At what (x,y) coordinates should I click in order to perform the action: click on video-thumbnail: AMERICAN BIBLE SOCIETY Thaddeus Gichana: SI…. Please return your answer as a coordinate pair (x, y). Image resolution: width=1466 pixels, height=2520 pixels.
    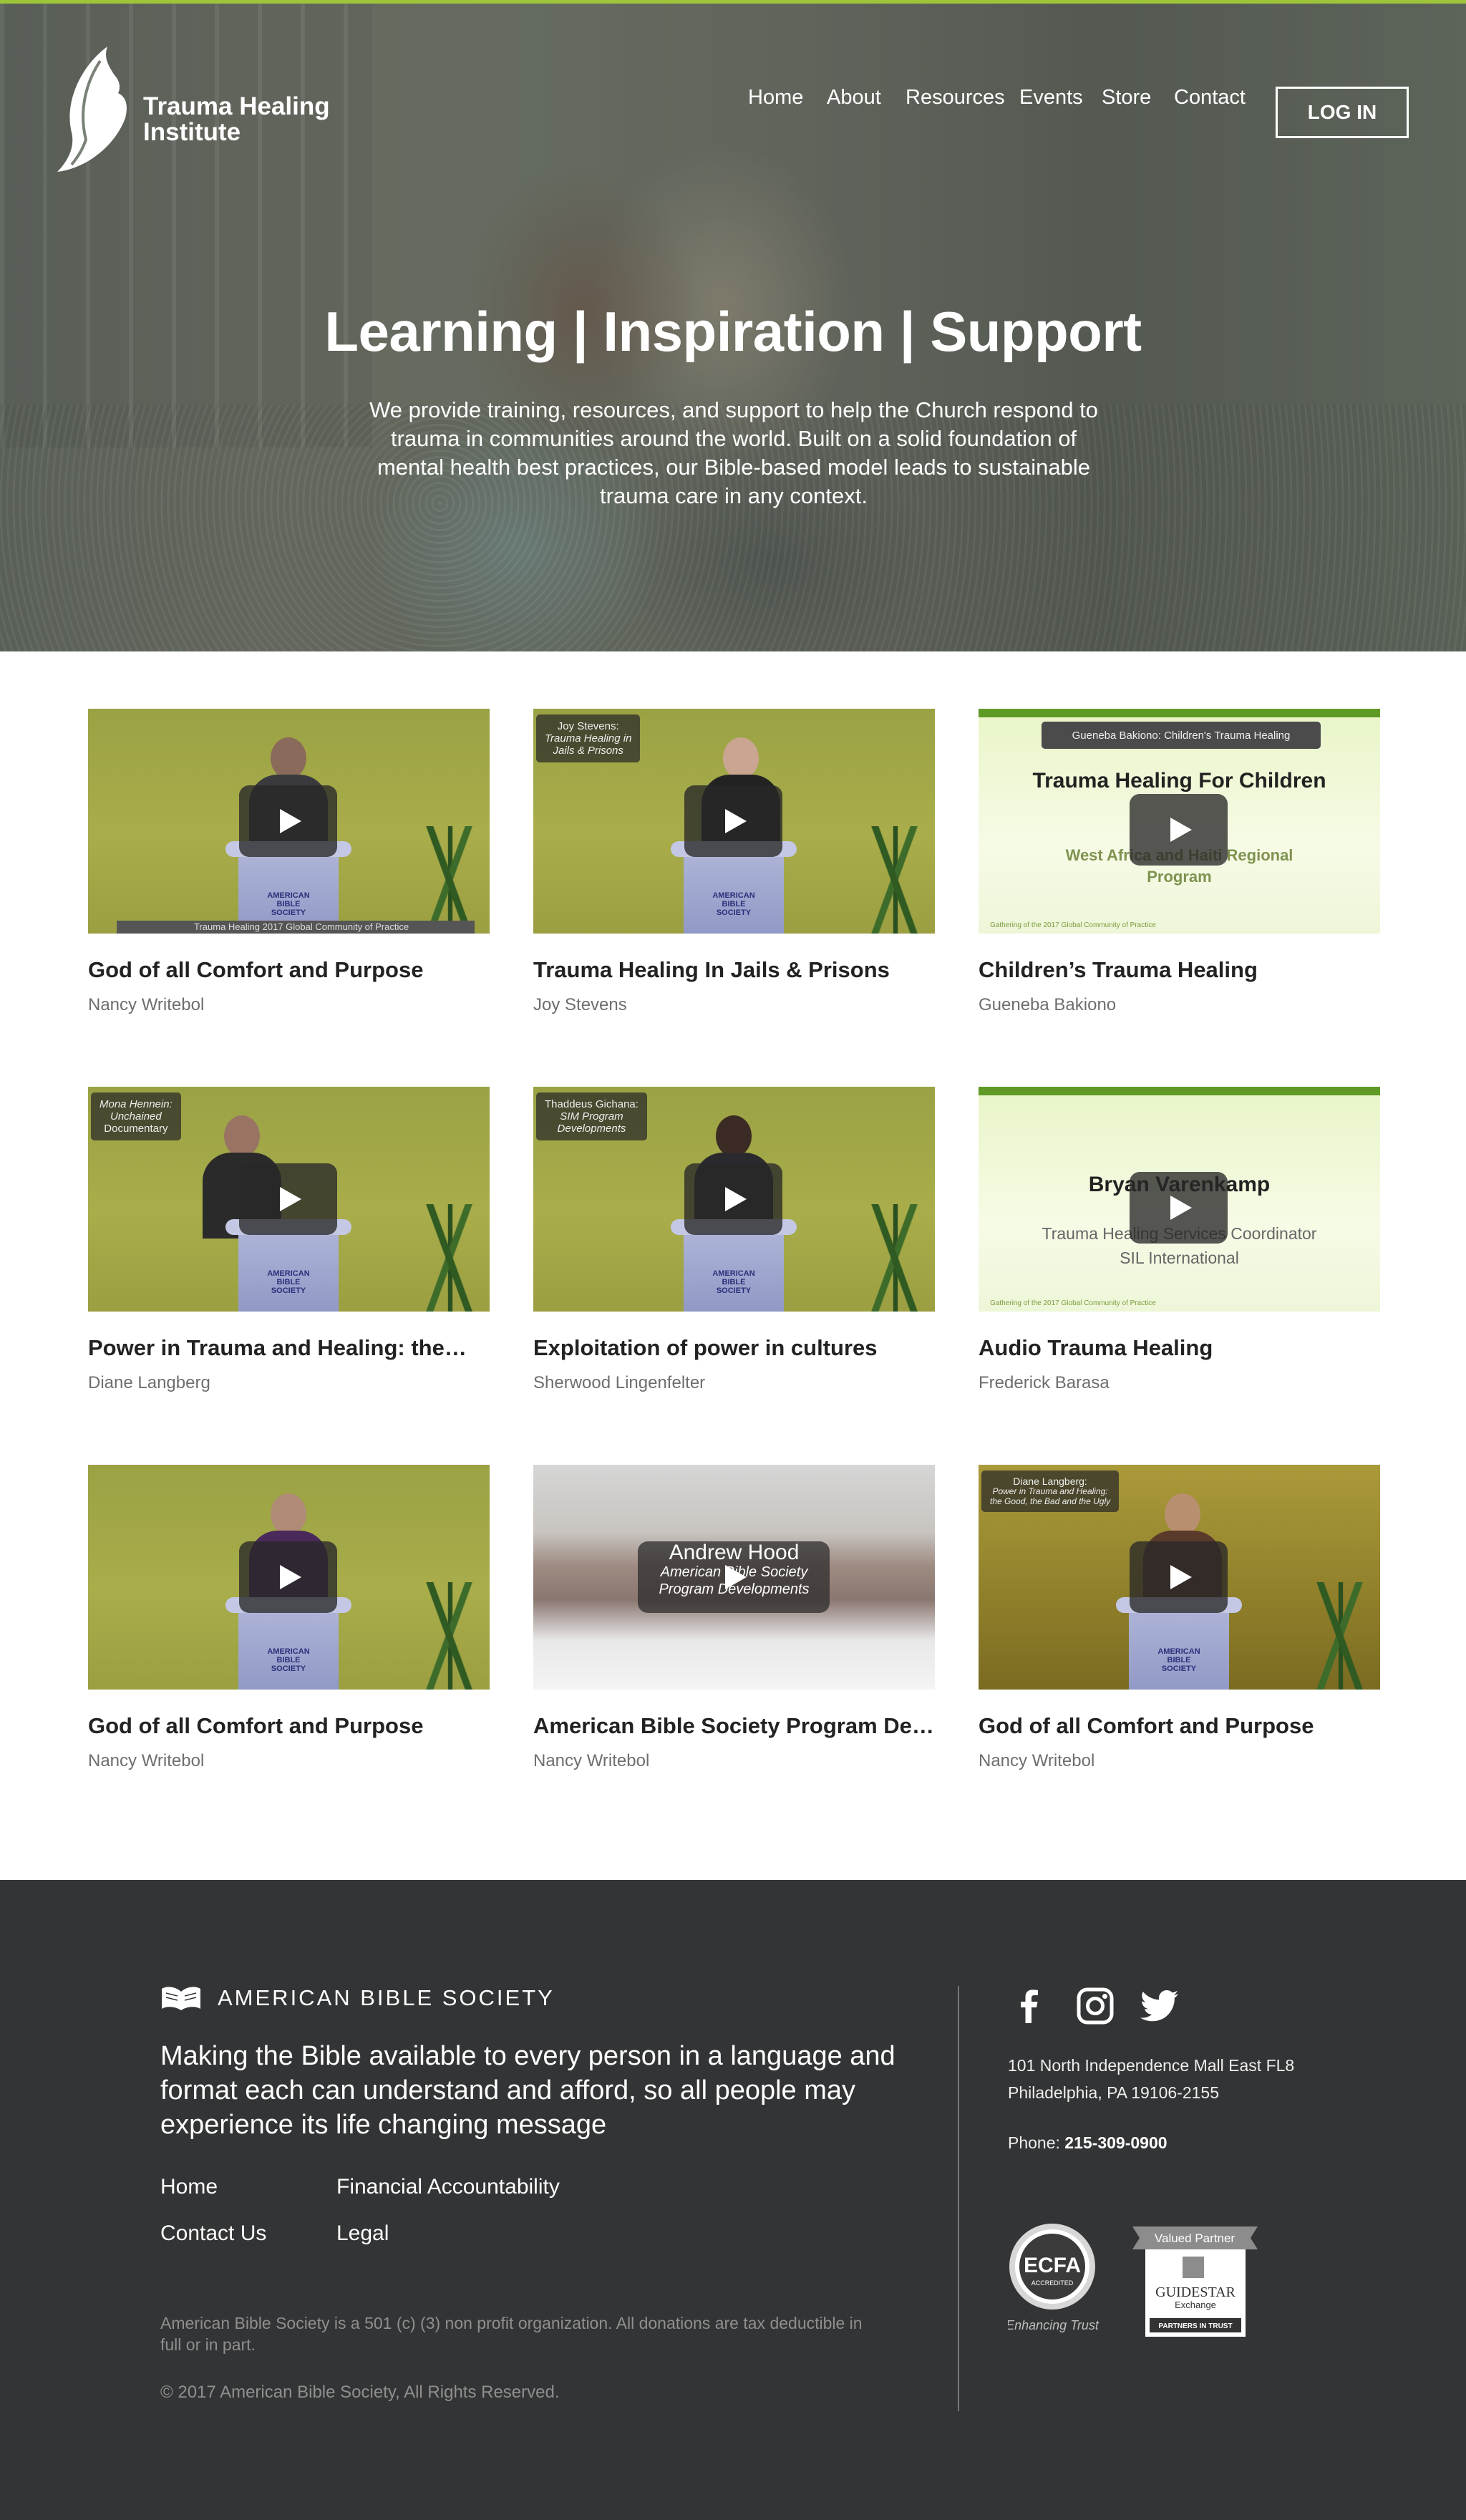
    Looking at the image, I should click on (734, 1199).